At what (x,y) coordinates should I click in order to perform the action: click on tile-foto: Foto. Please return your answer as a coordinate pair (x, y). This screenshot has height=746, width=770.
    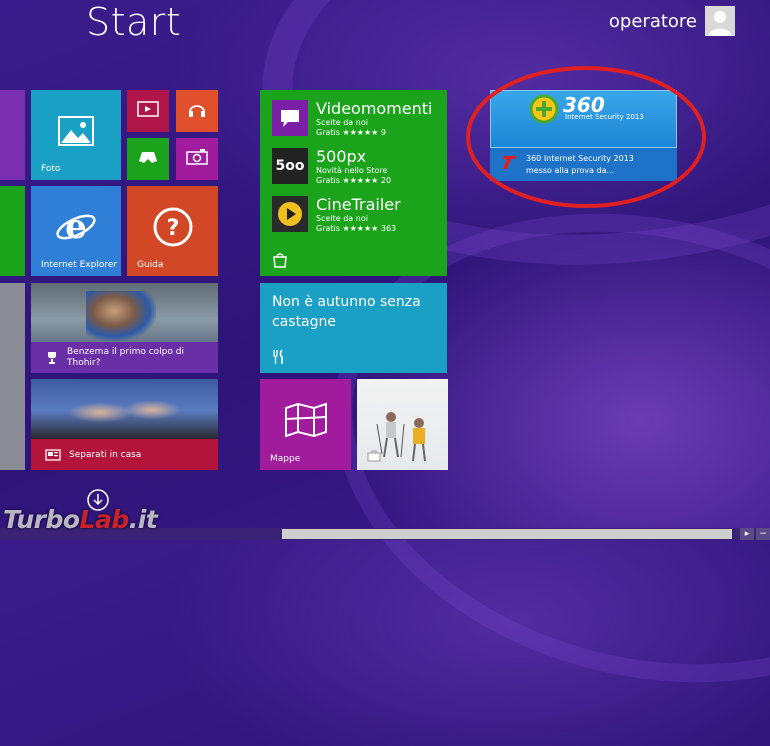
    Looking at the image, I should click on (76, 135).